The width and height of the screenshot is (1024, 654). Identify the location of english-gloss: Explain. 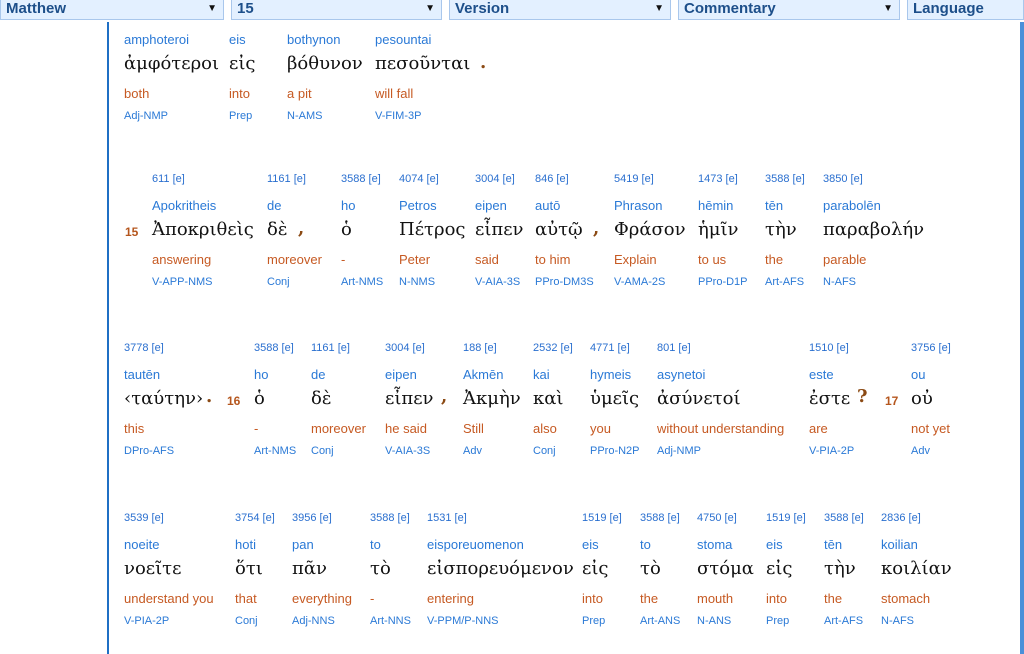
(635, 259).